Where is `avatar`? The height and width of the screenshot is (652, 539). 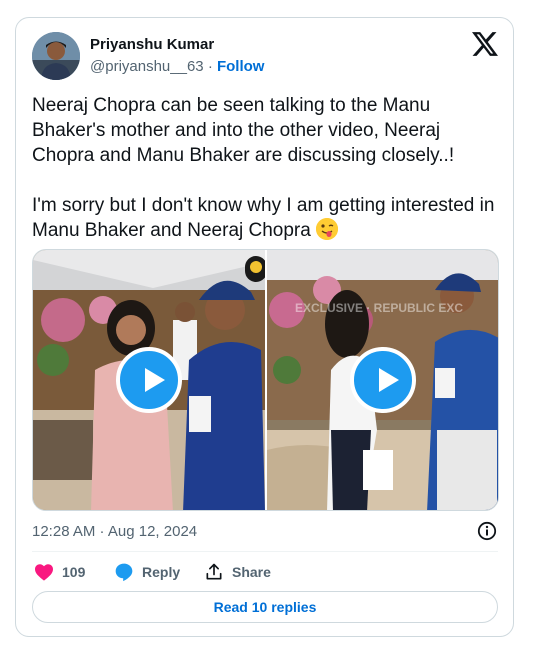 avatar is located at coordinates (56, 56).